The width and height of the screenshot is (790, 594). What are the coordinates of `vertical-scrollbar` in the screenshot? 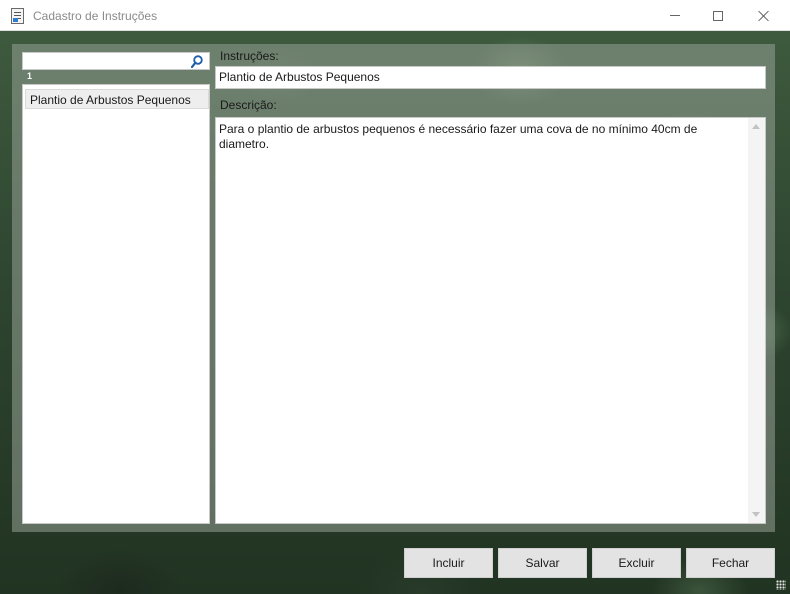 It's located at (756, 320).